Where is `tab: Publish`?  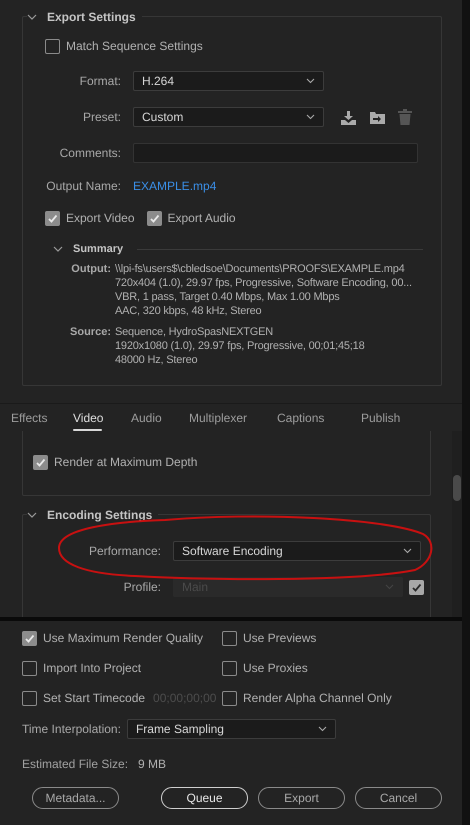
tab: Publish is located at coordinates (391, 418).